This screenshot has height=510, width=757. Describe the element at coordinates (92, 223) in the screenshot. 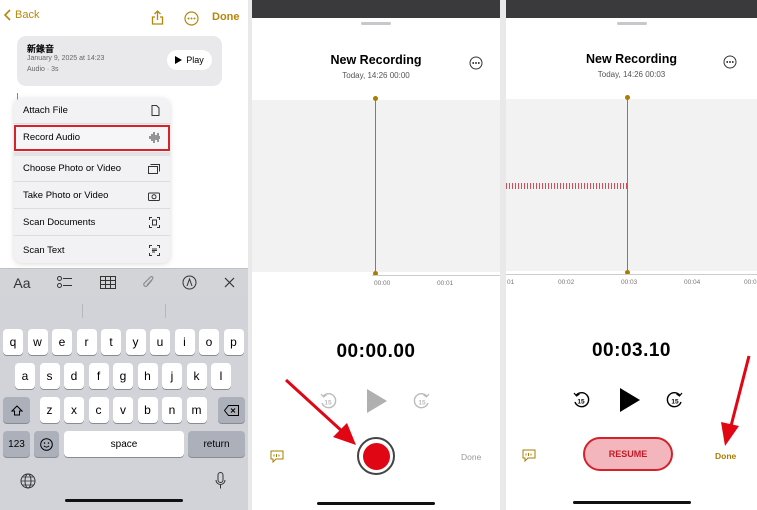

I see `menu-item-scan-documents: Scan Documents` at that location.